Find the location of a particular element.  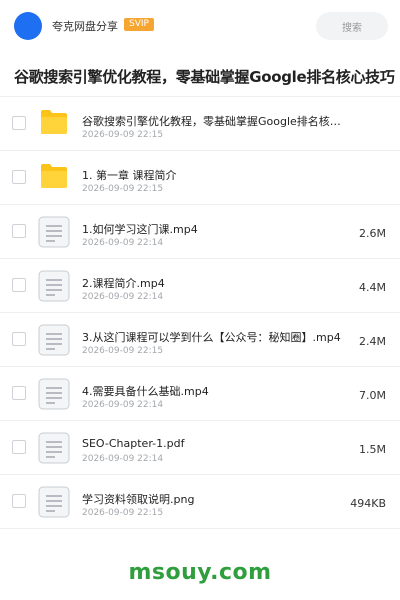

search-placeholder: 搜索 is located at coordinates (352, 28).